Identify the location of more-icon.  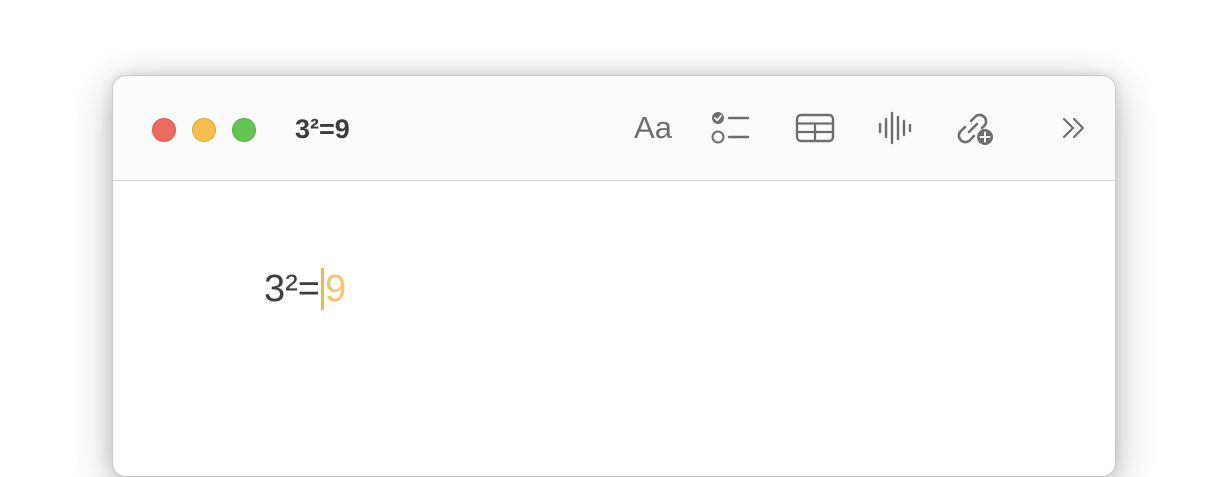
(1073, 128).